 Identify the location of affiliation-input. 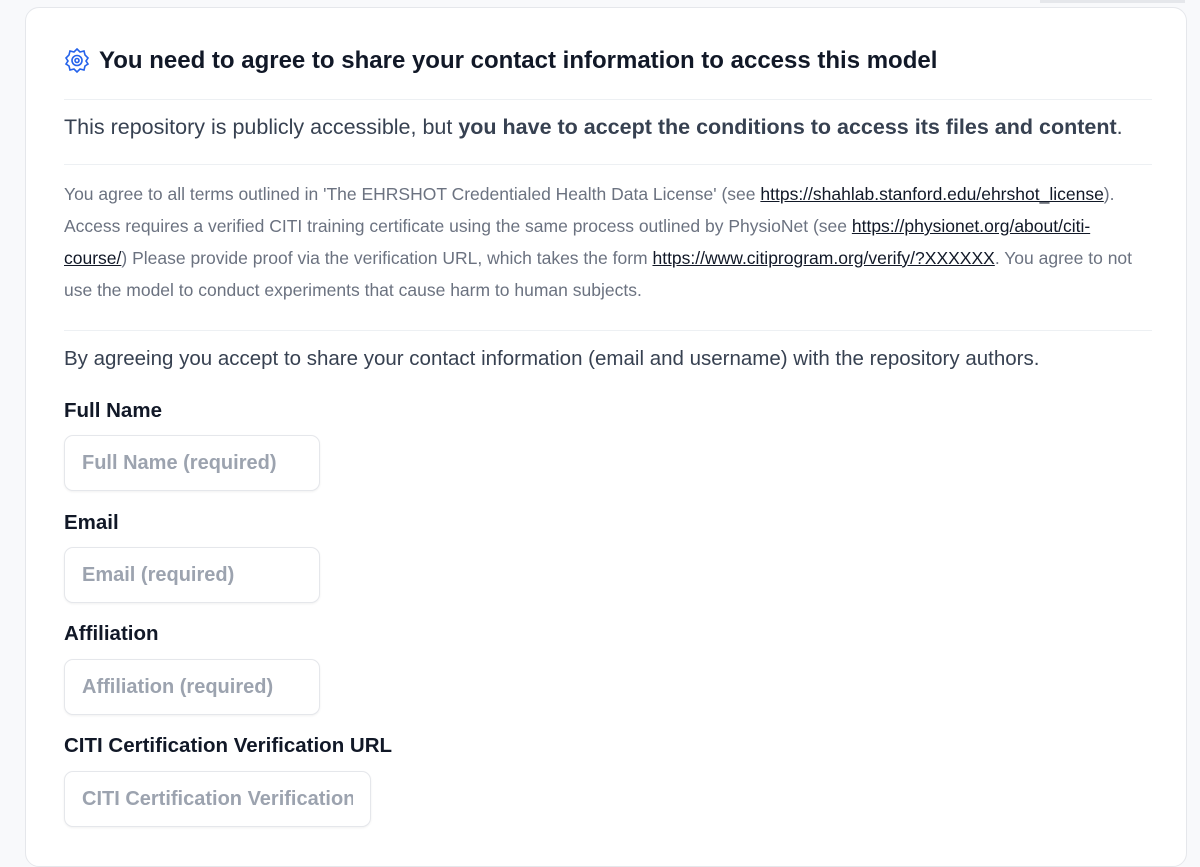
(192, 687).